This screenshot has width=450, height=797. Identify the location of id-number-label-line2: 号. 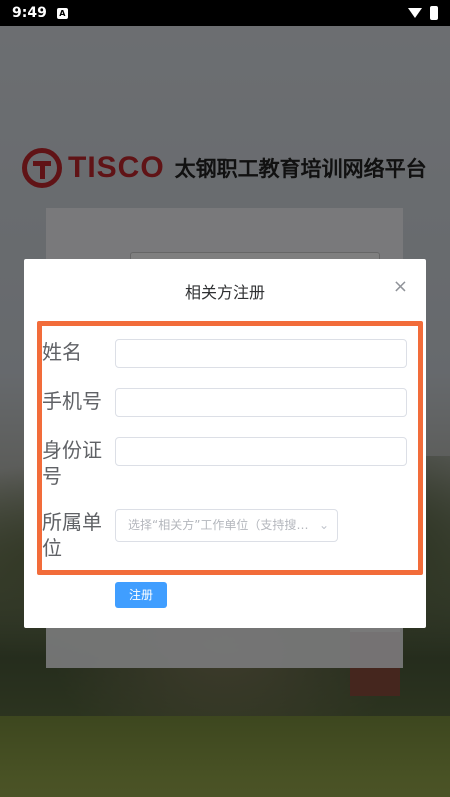
(52, 476).